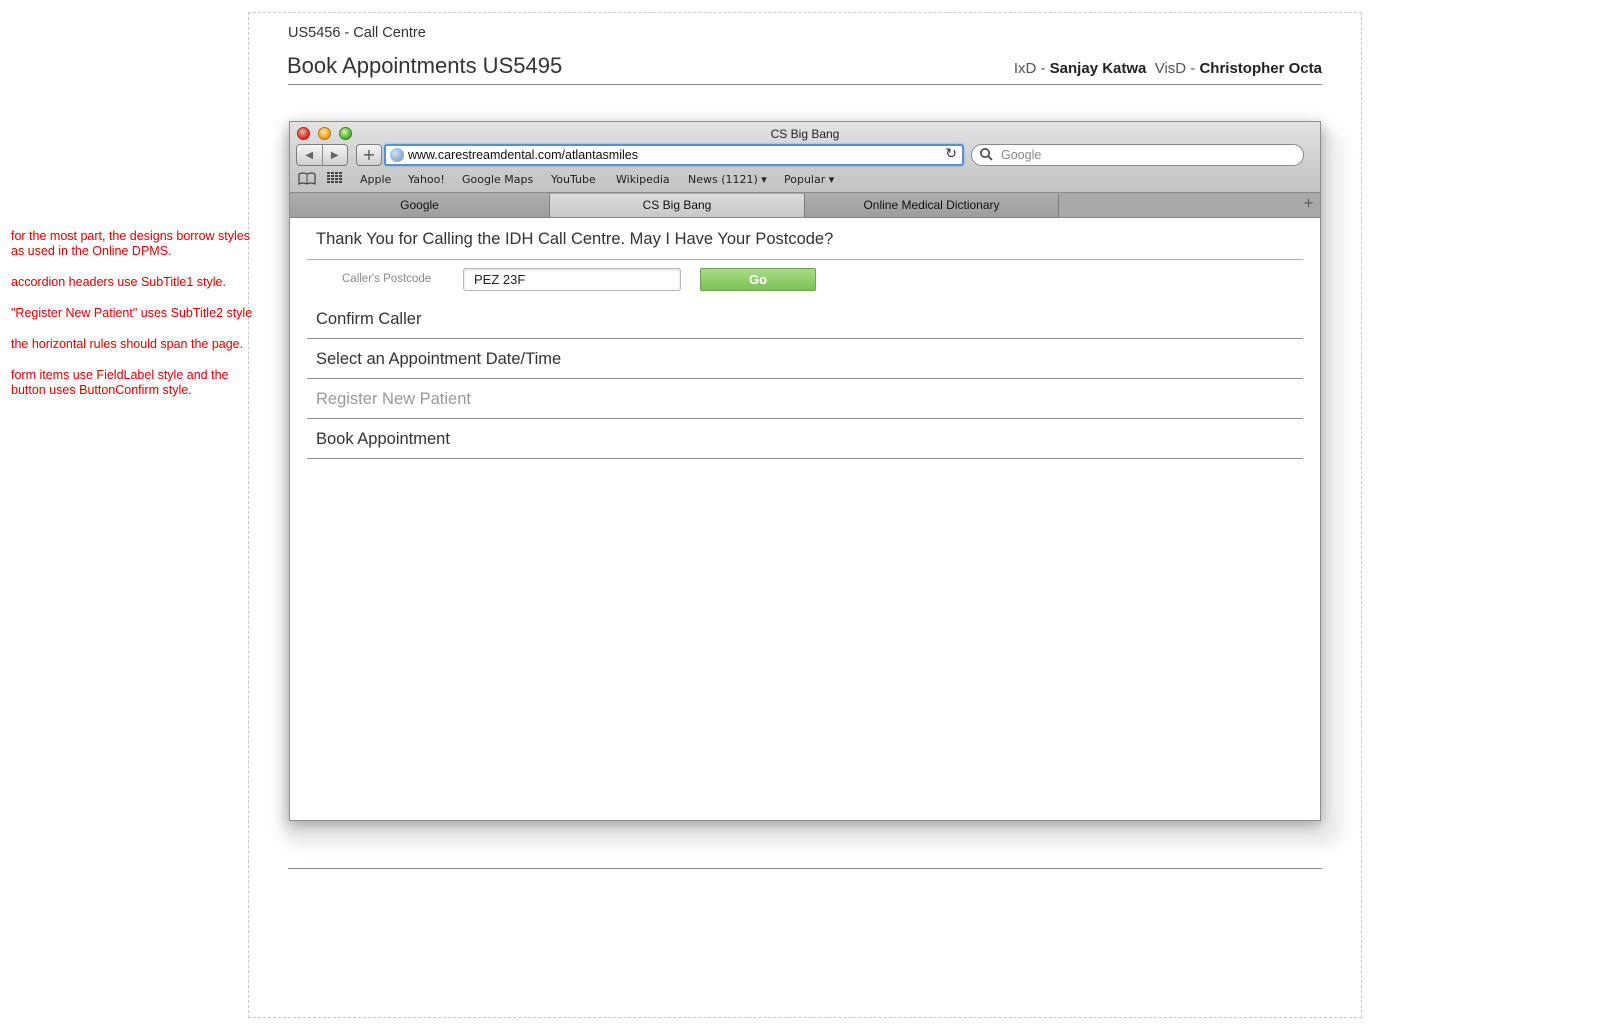 The image size is (1600, 1024). I want to click on section-register-new-patient: Register New Patient, so click(805, 399).